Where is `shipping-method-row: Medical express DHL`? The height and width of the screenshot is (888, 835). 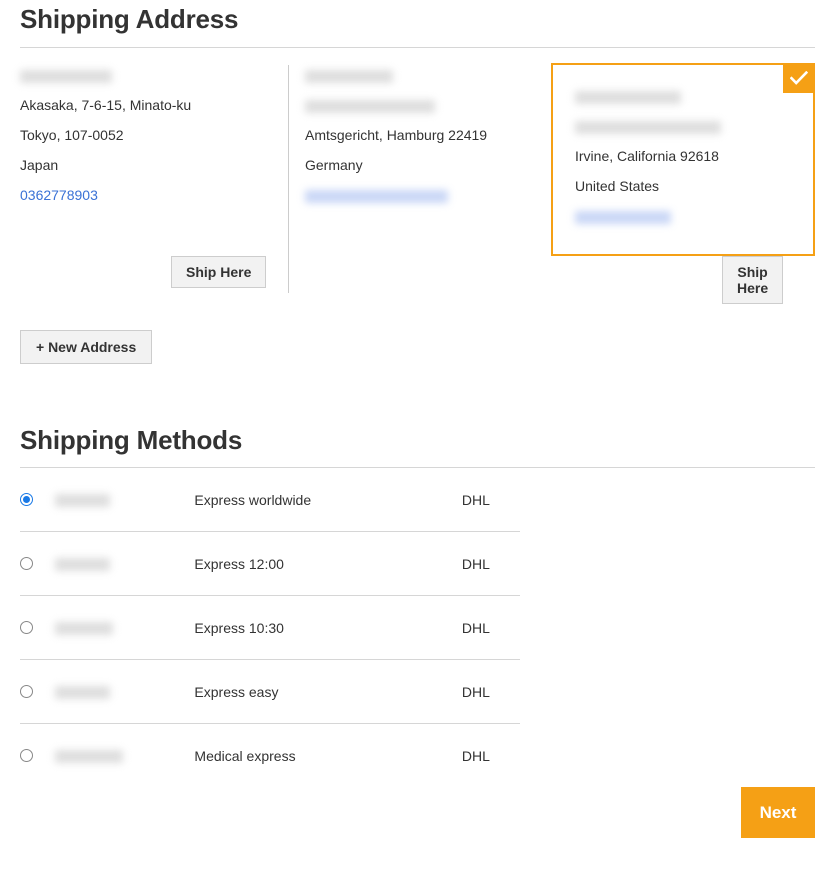
shipping-method-row: Medical express DHL is located at coordinates (270, 755).